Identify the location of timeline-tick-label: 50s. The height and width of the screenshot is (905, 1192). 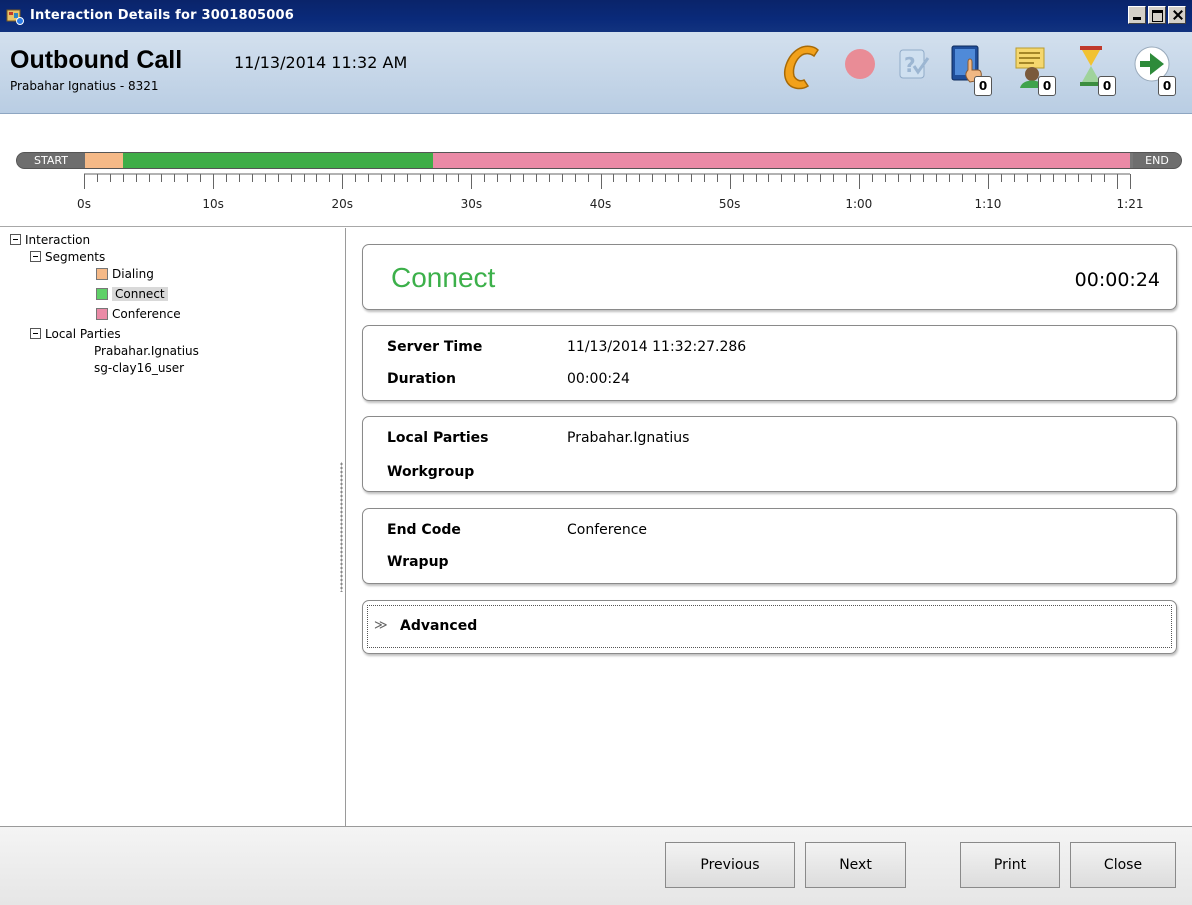
(729, 204).